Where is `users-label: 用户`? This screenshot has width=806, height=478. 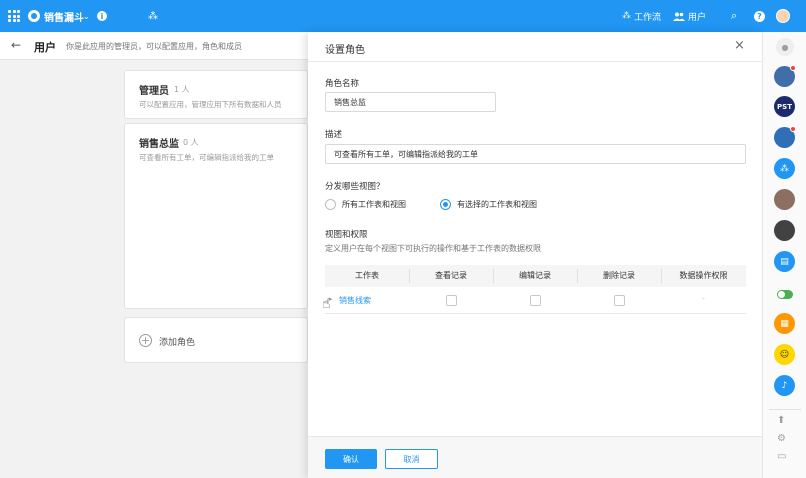
users-label: 用户 is located at coordinates (697, 17).